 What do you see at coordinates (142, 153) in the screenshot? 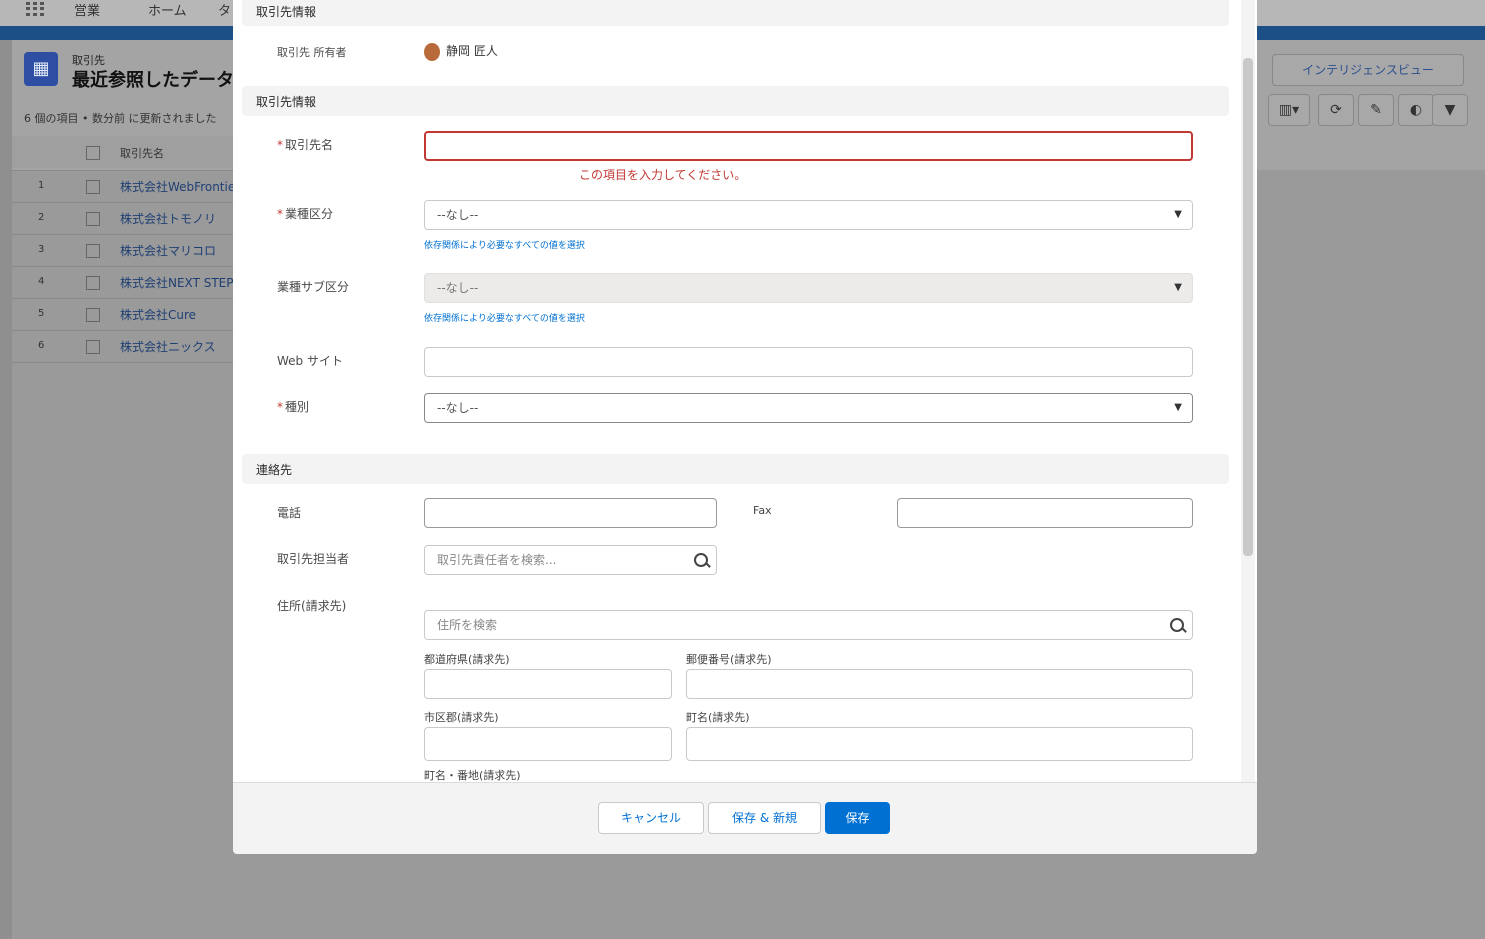
I see `column-header-account-name: 取引先名` at bounding box center [142, 153].